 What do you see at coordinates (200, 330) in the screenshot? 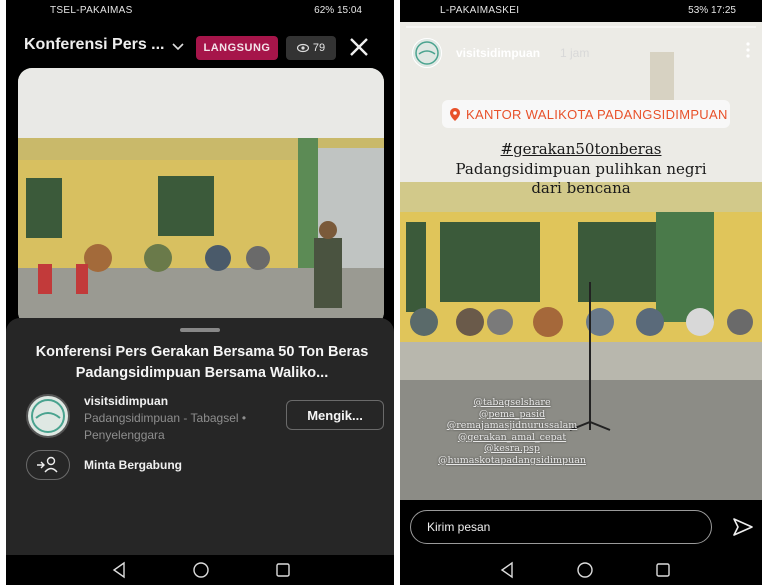
I see `sheet-drag-handle` at bounding box center [200, 330].